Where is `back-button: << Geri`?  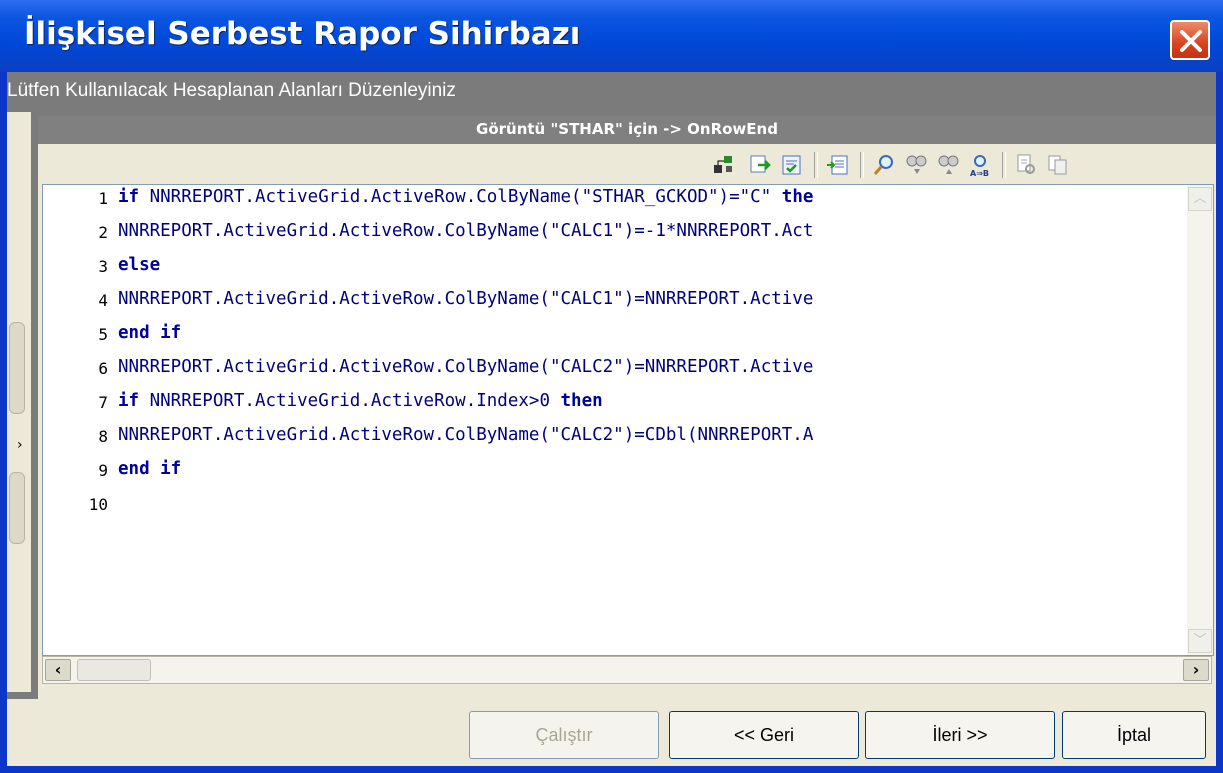
back-button: << Geri is located at coordinates (764, 735).